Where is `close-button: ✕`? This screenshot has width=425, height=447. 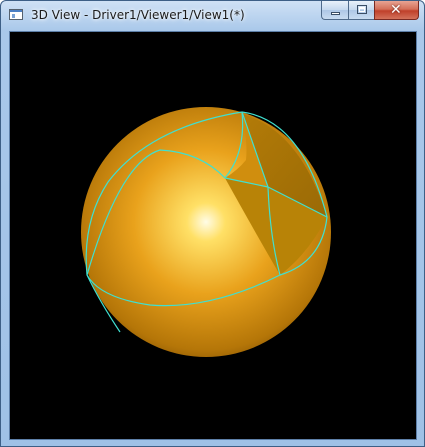
close-button: ✕ is located at coordinates (396, 10).